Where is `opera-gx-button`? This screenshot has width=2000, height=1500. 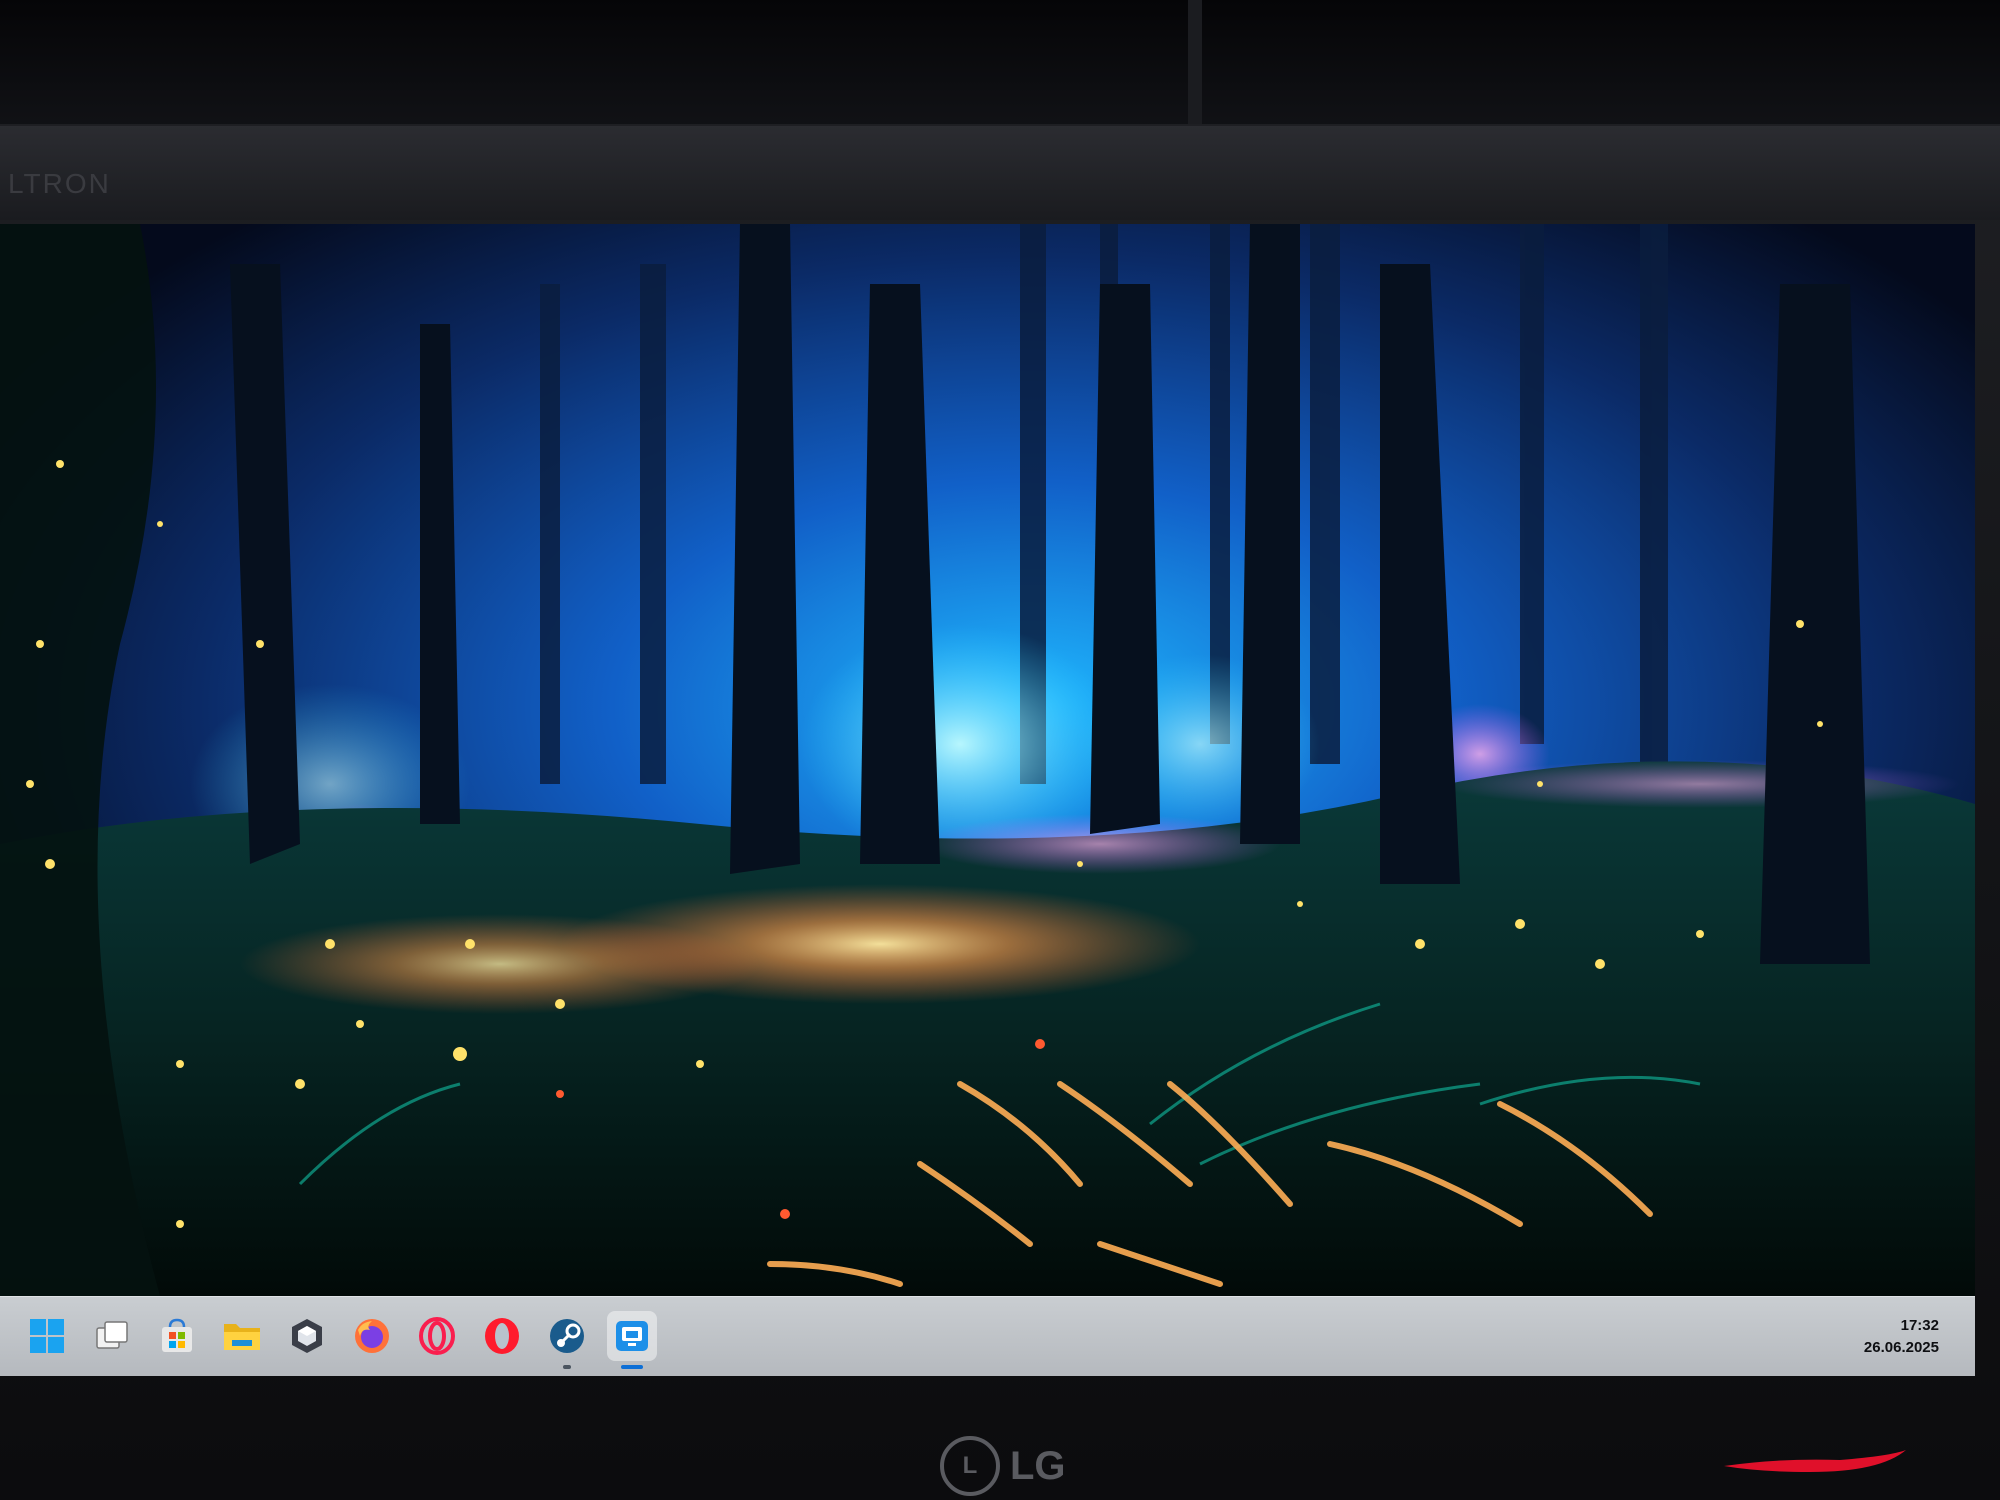
opera-gx-button is located at coordinates (437, 1336).